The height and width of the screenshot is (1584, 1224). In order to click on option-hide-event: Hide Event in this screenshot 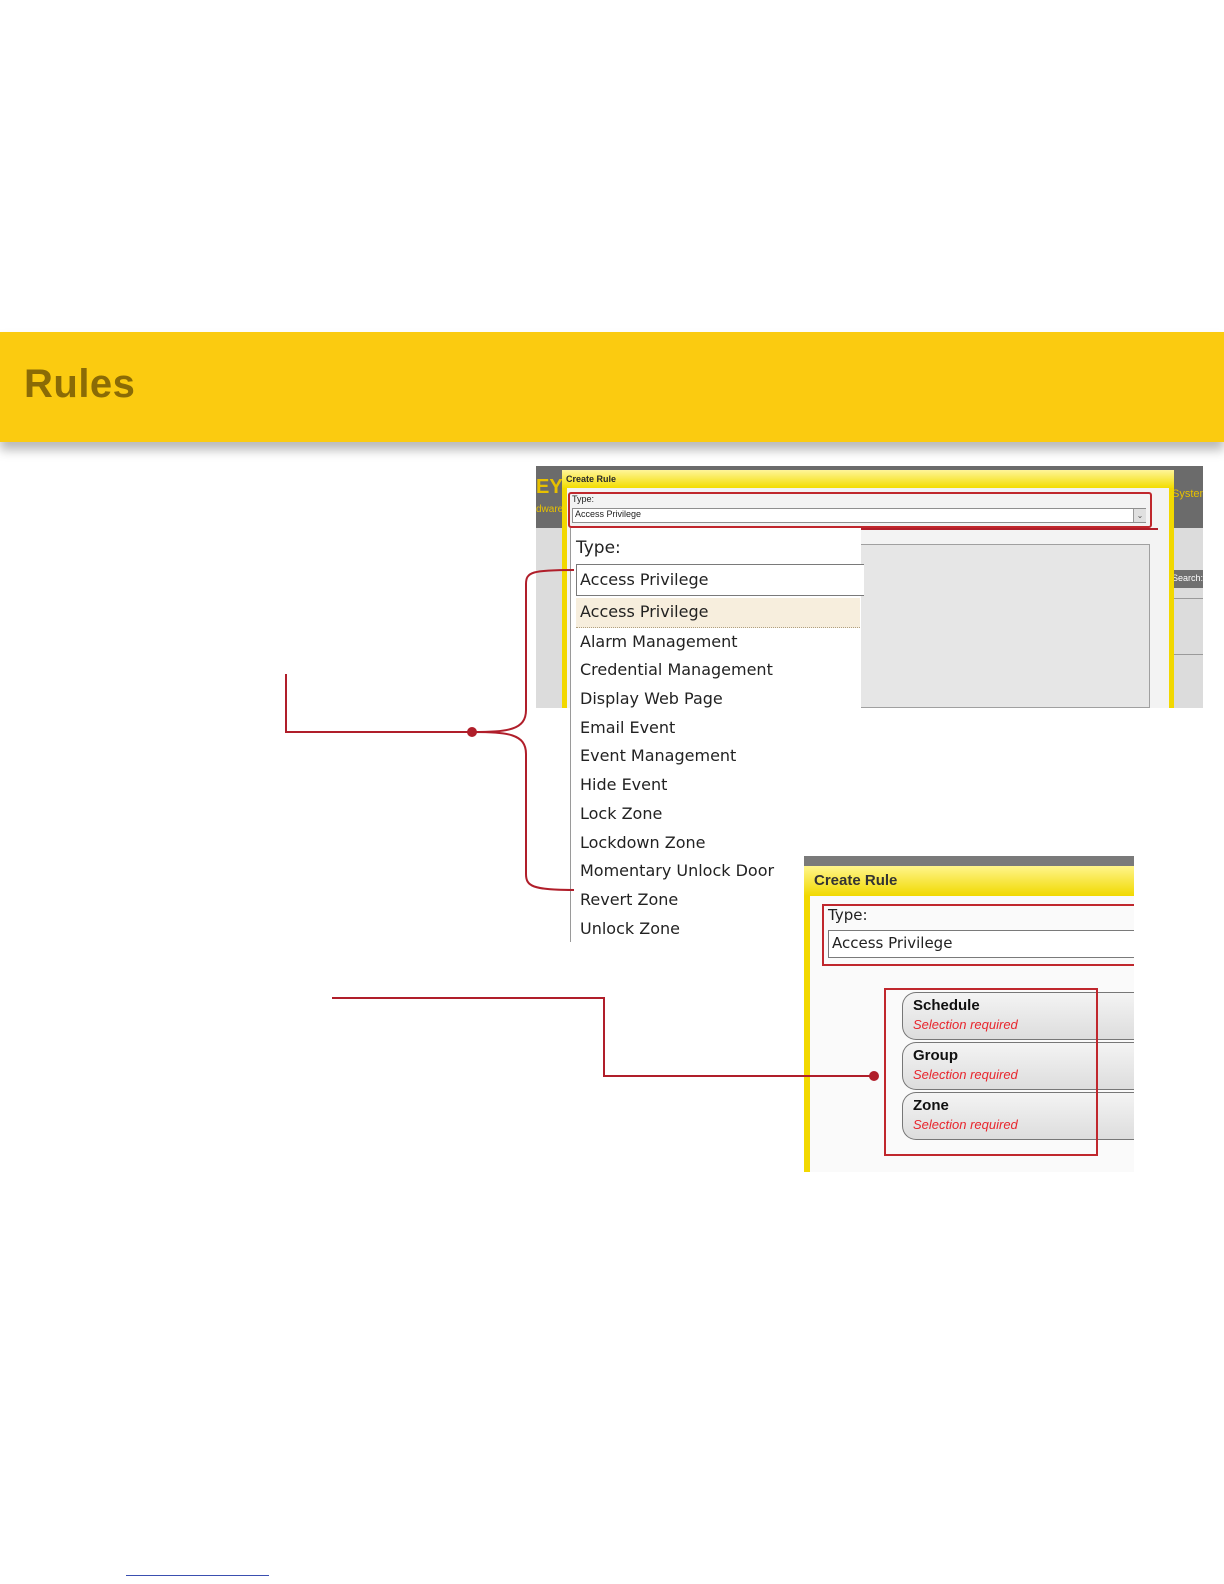, I will do `click(718, 785)`.